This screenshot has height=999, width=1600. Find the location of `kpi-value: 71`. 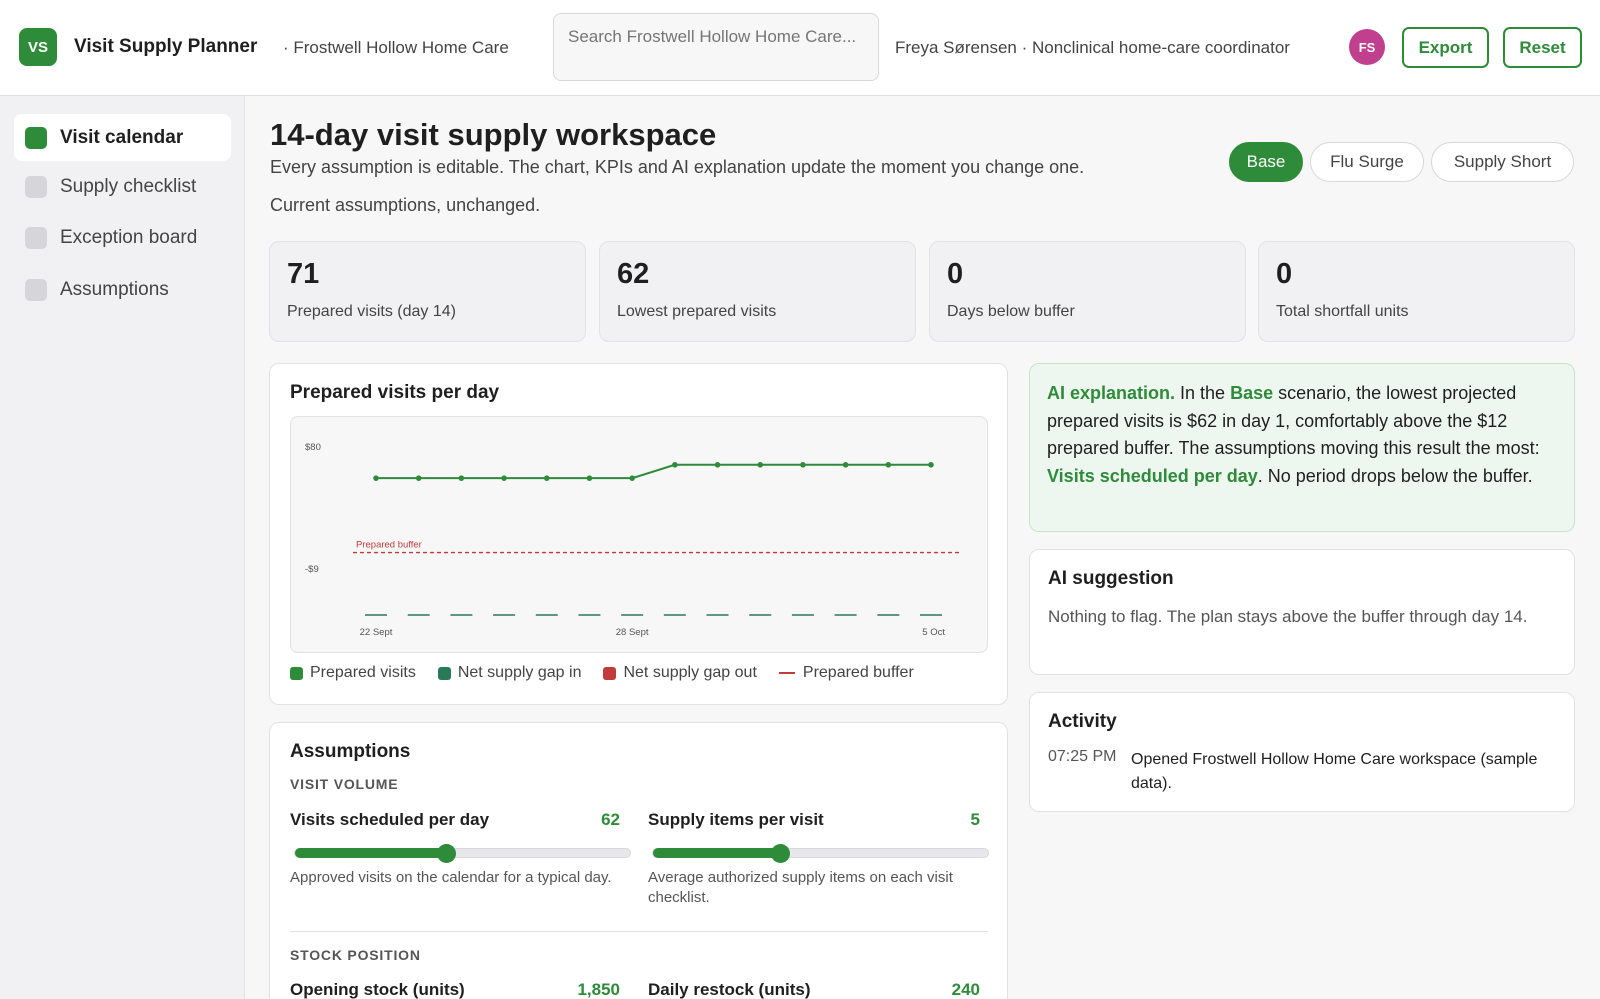

kpi-value: 71 is located at coordinates (303, 274).